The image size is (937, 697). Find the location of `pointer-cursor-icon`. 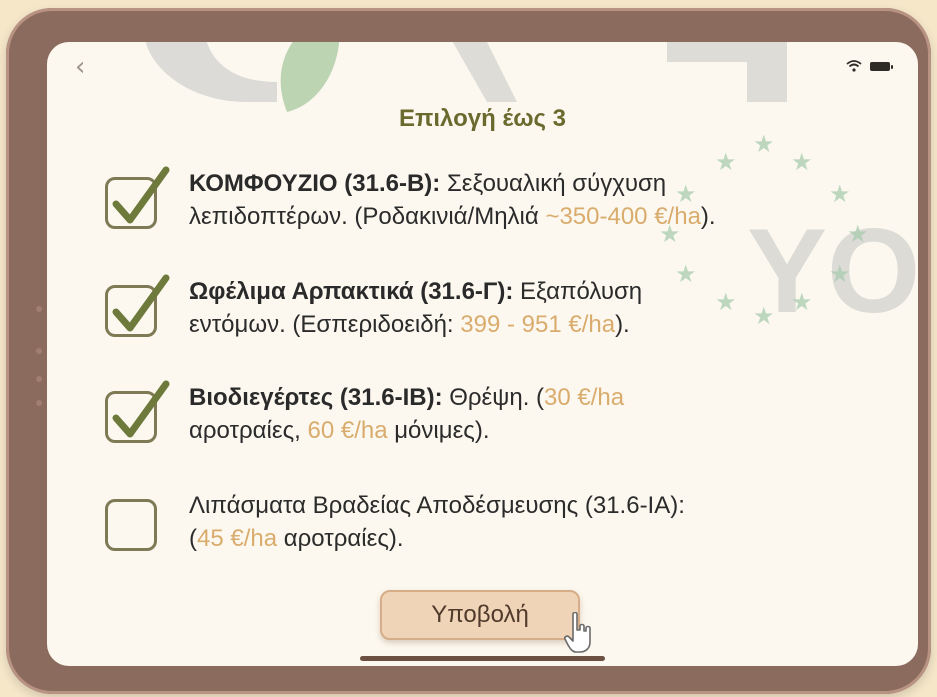

pointer-cursor-icon is located at coordinates (577, 632).